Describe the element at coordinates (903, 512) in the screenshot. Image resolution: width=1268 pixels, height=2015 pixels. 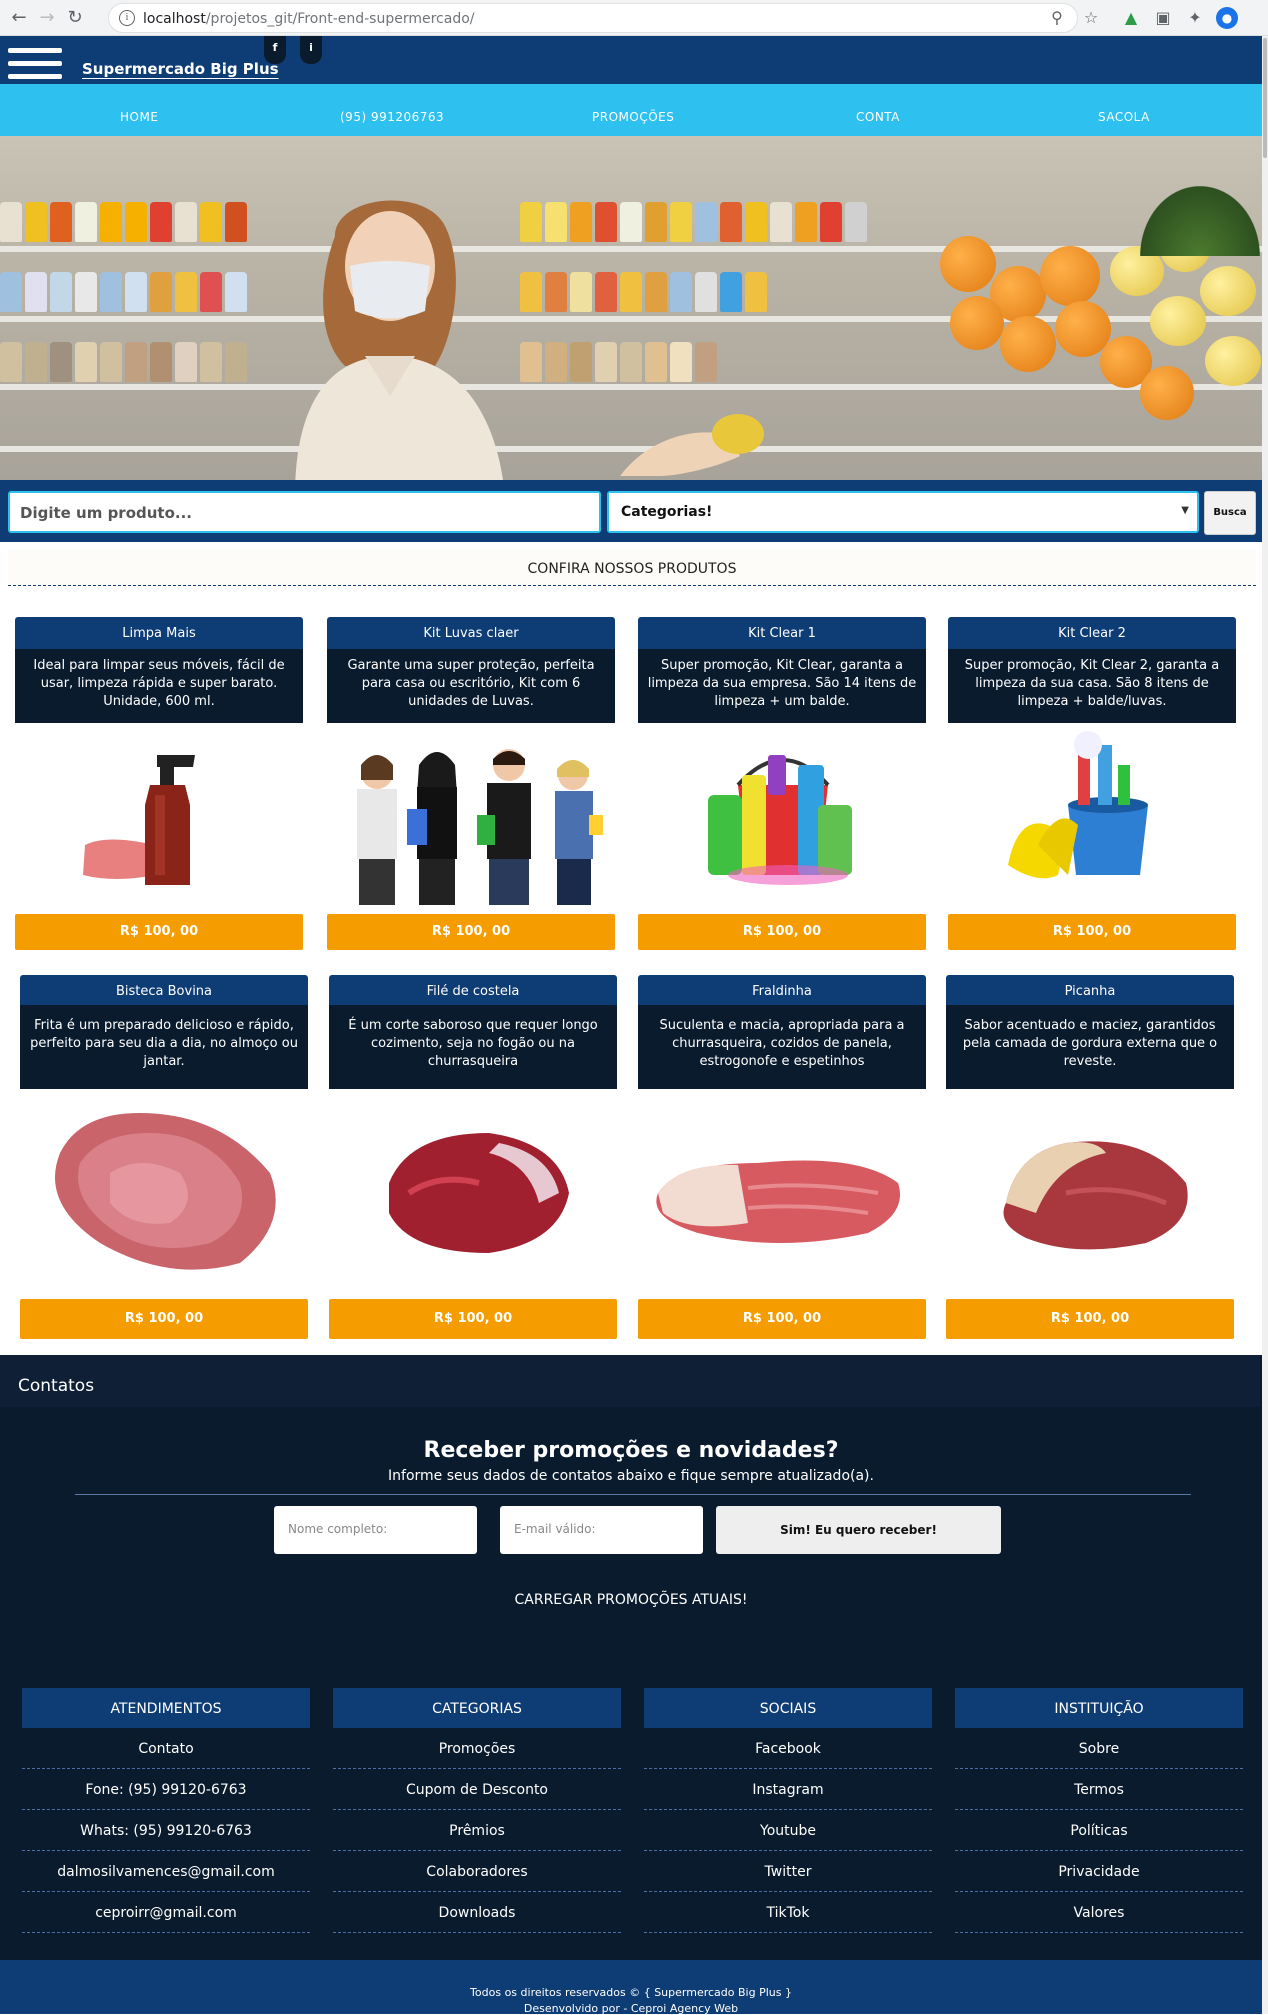
I see `category-select: Categorias! ▼` at that location.